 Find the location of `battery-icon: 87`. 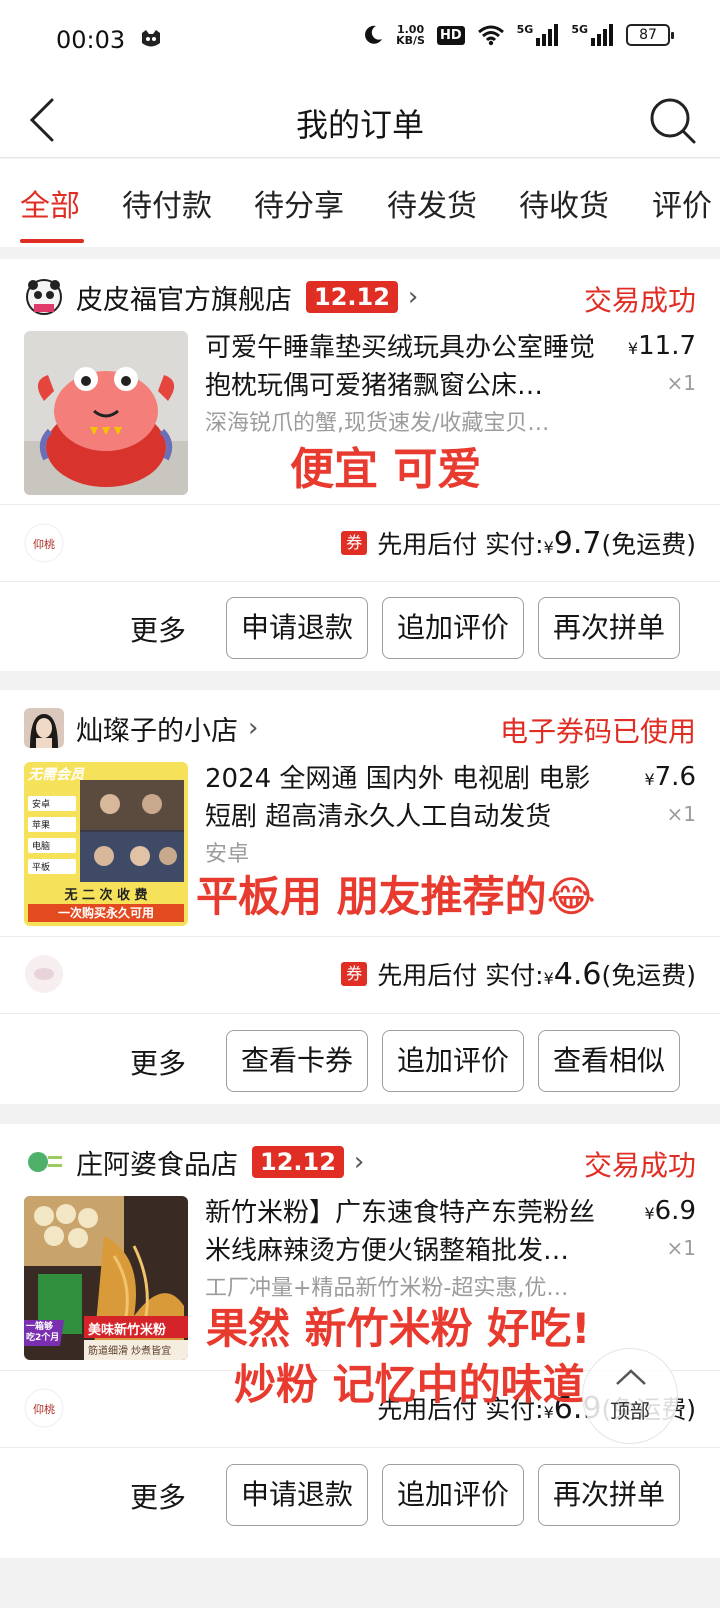

battery-icon: 87 is located at coordinates (650, 35).